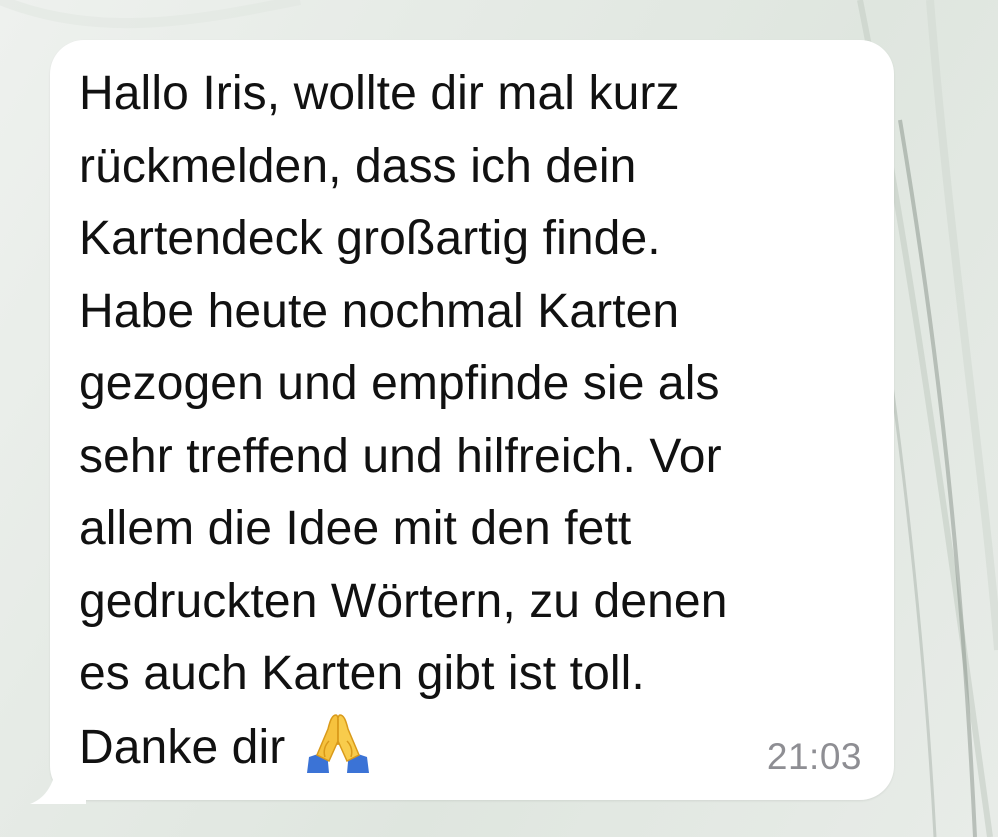 This screenshot has height=837, width=998. What do you see at coordinates (379, 311) in the screenshot?
I see `message-line: Habe heute nochmal Karten` at bounding box center [379, 311].